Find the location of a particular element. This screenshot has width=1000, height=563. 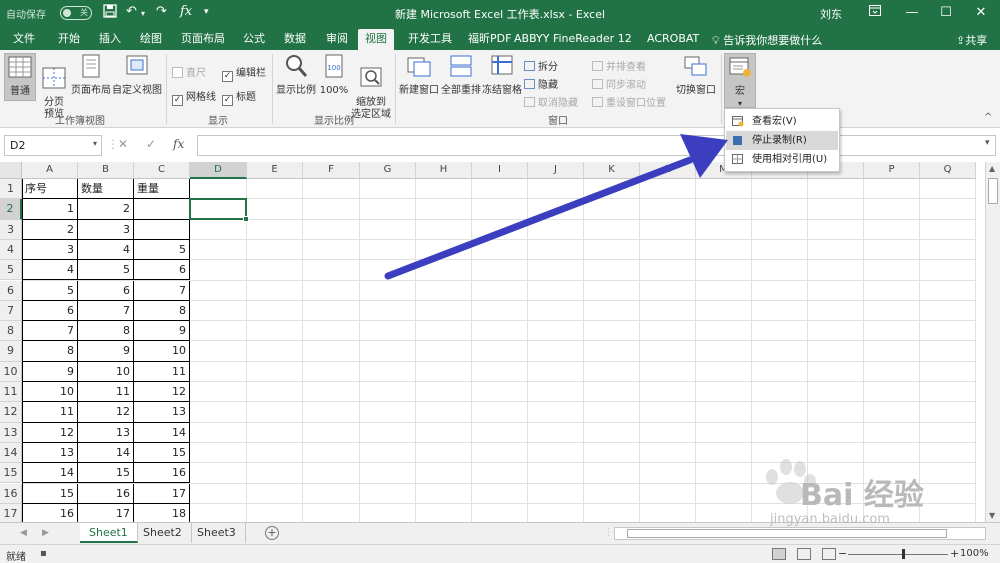

tab-review: 审阅 is located at coordinates (337, 39).